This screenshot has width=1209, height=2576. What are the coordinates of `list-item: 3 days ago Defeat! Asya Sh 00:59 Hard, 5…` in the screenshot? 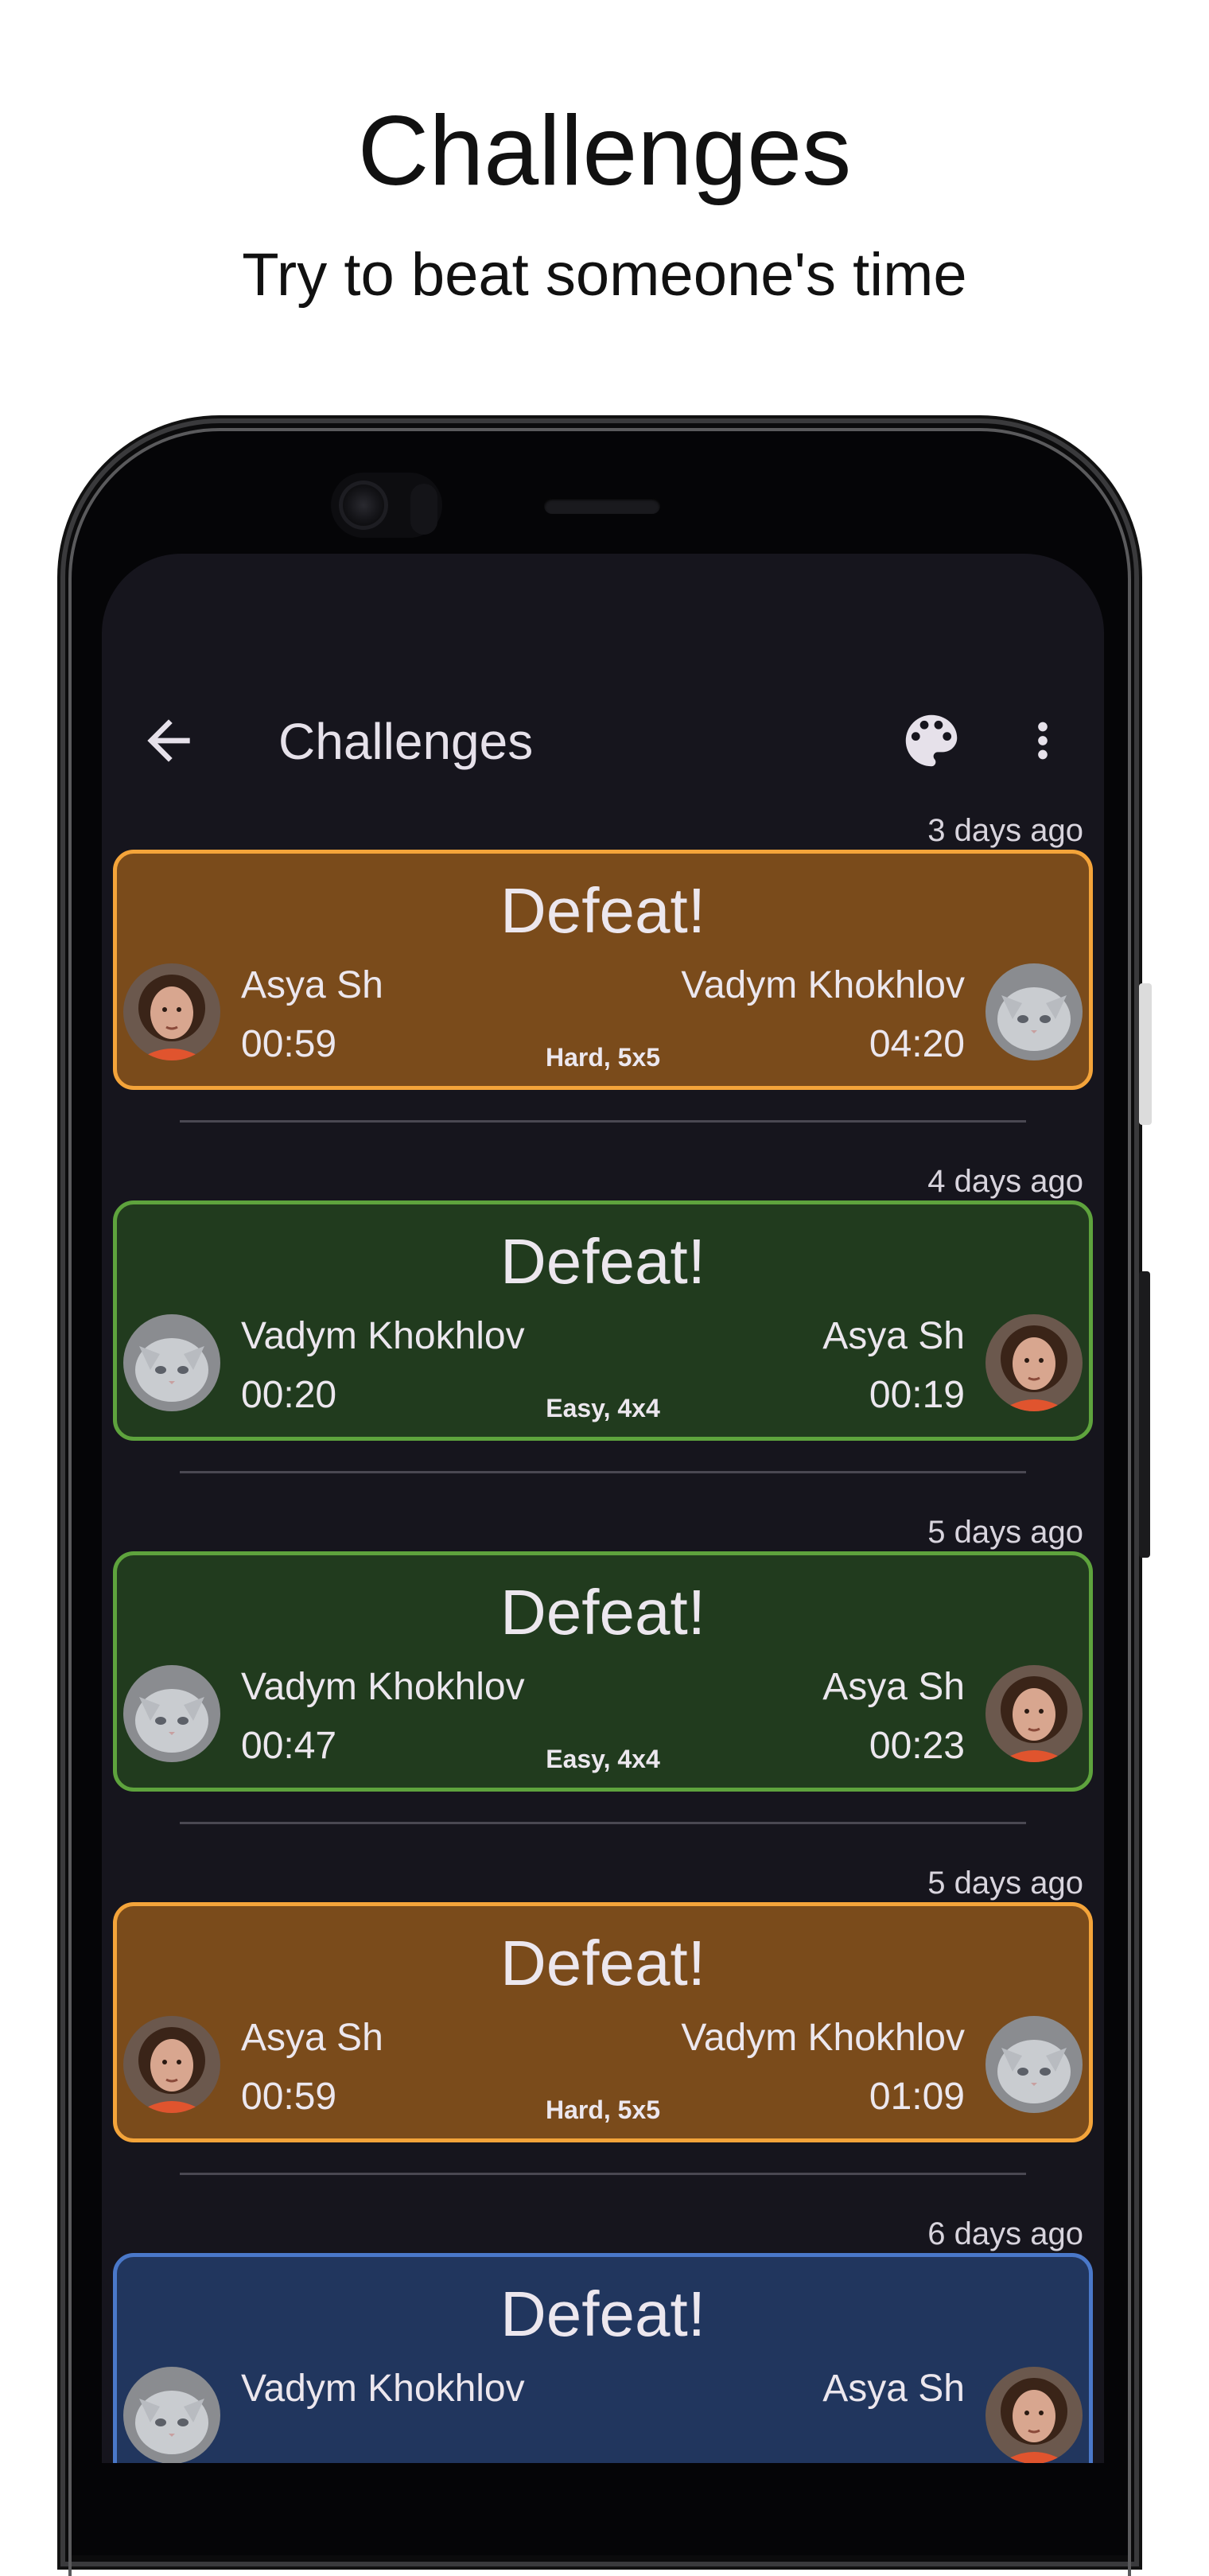 It's located at (603, 968).